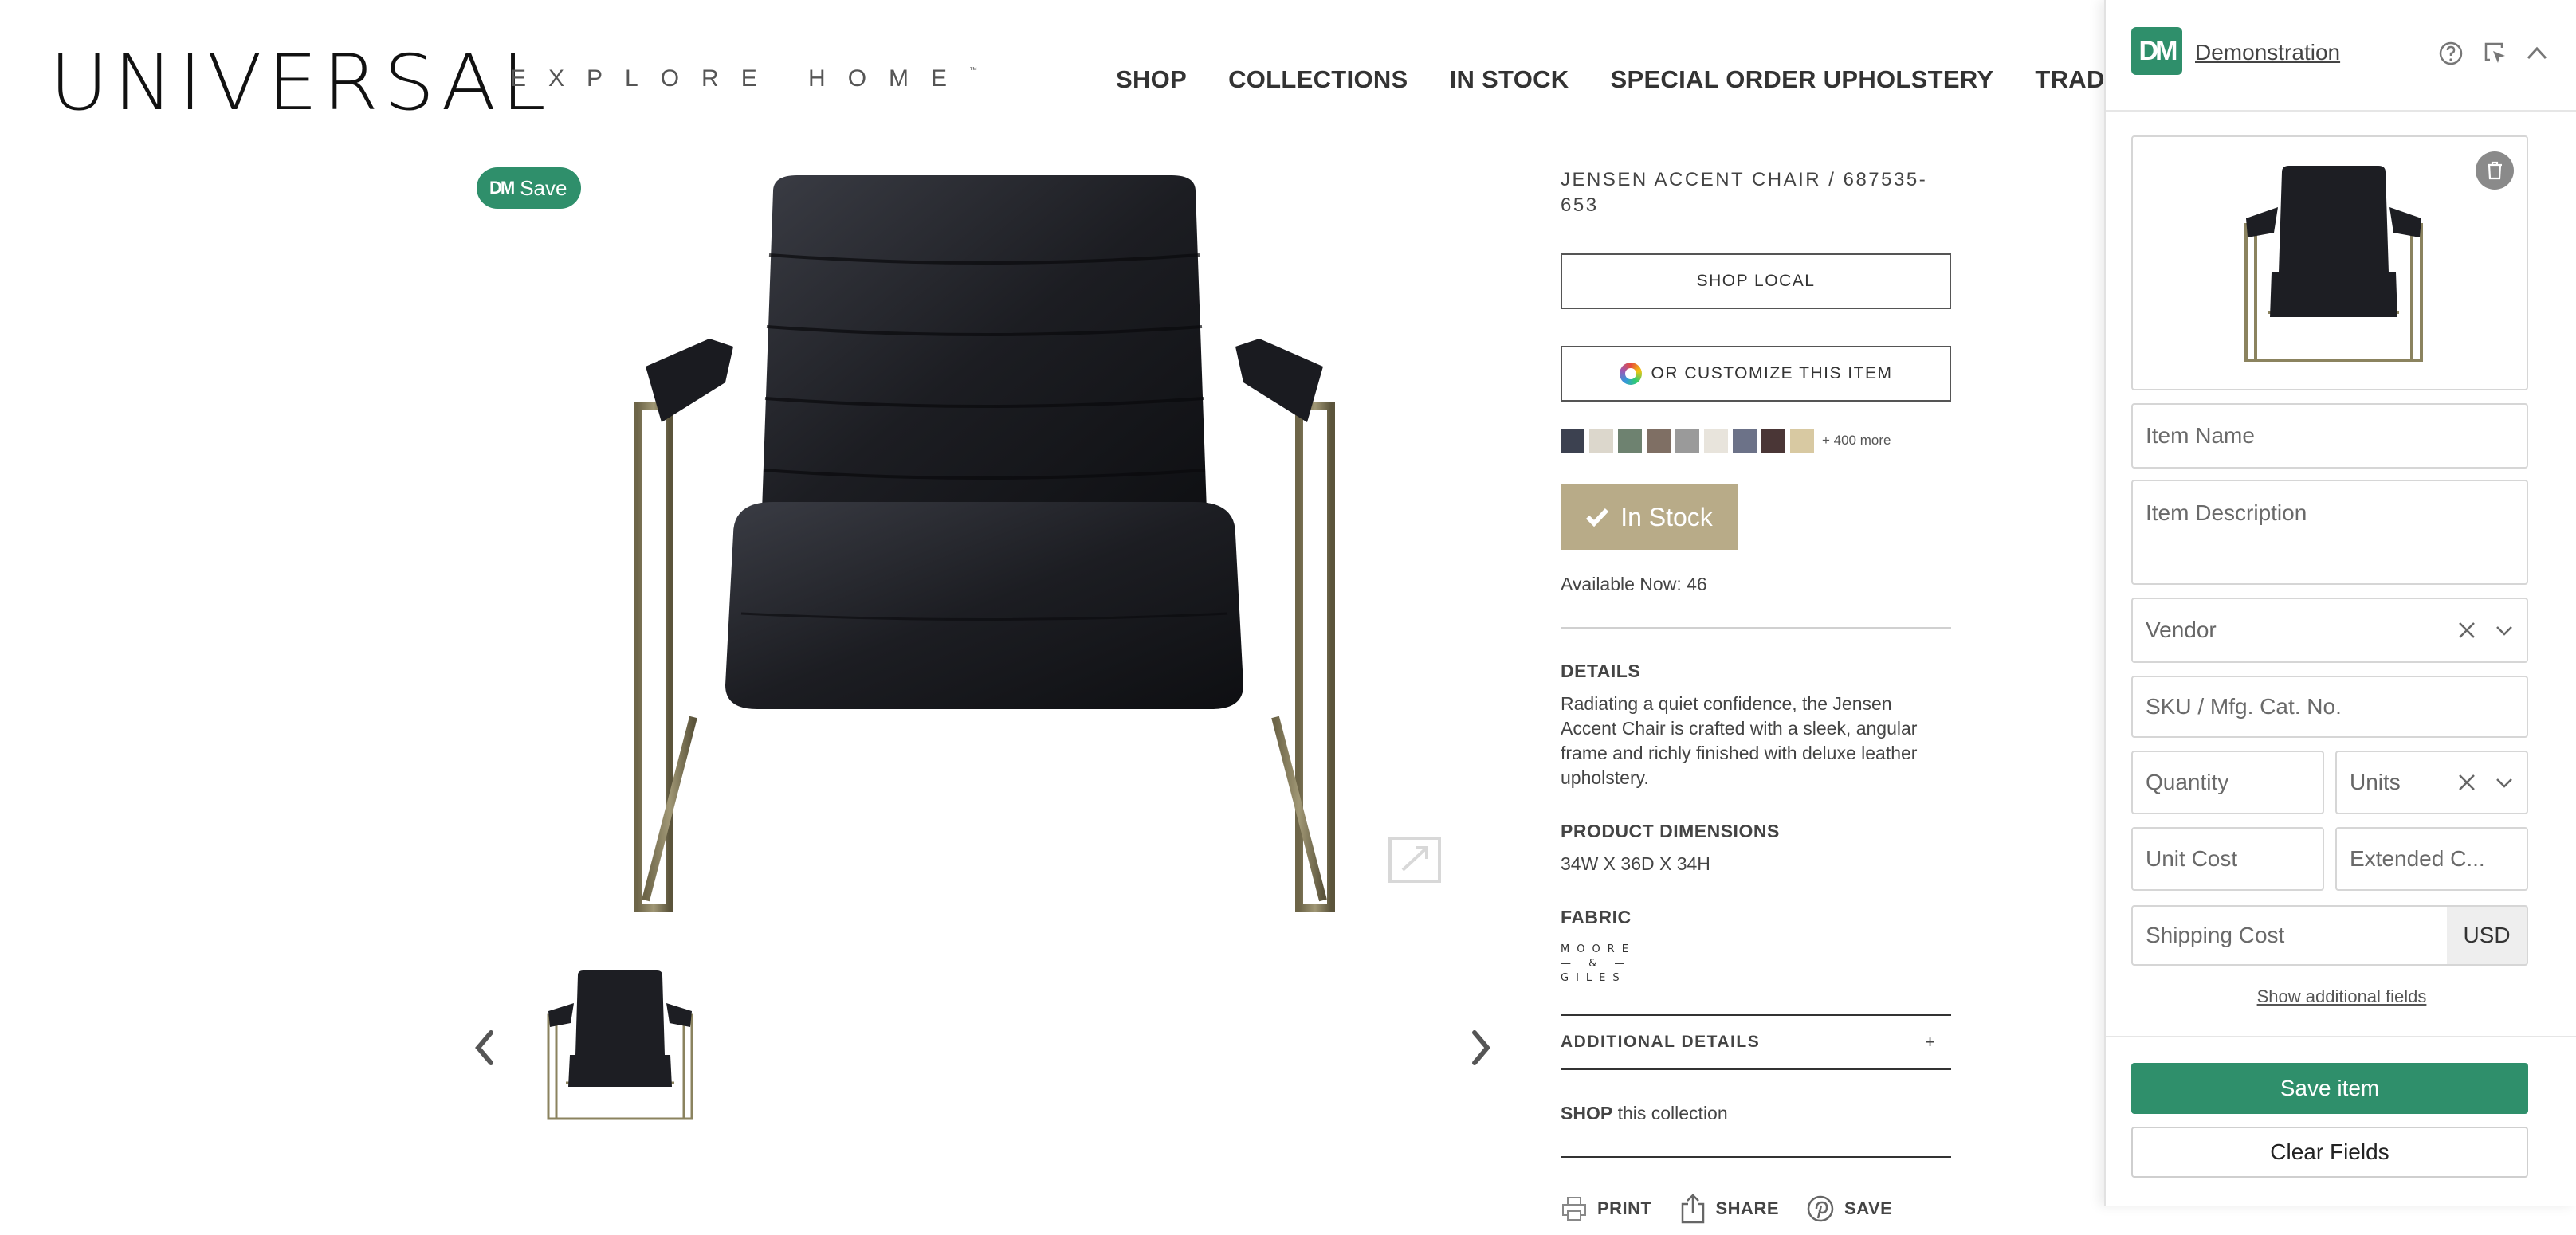  What do you see at coordinates (2487, 935) in the screenshot?
I see `currency-label: USD` at bounding box center [2487, 935].